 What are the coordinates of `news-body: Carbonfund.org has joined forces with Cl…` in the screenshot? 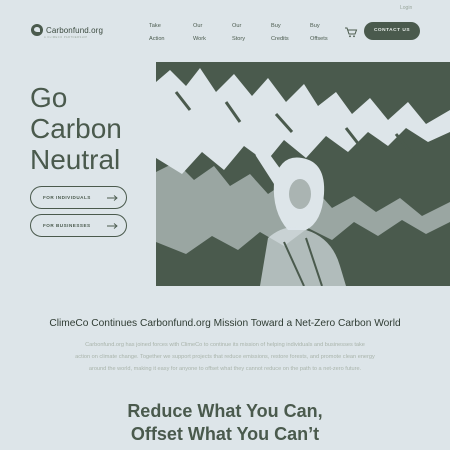 It's located at (225, 357).